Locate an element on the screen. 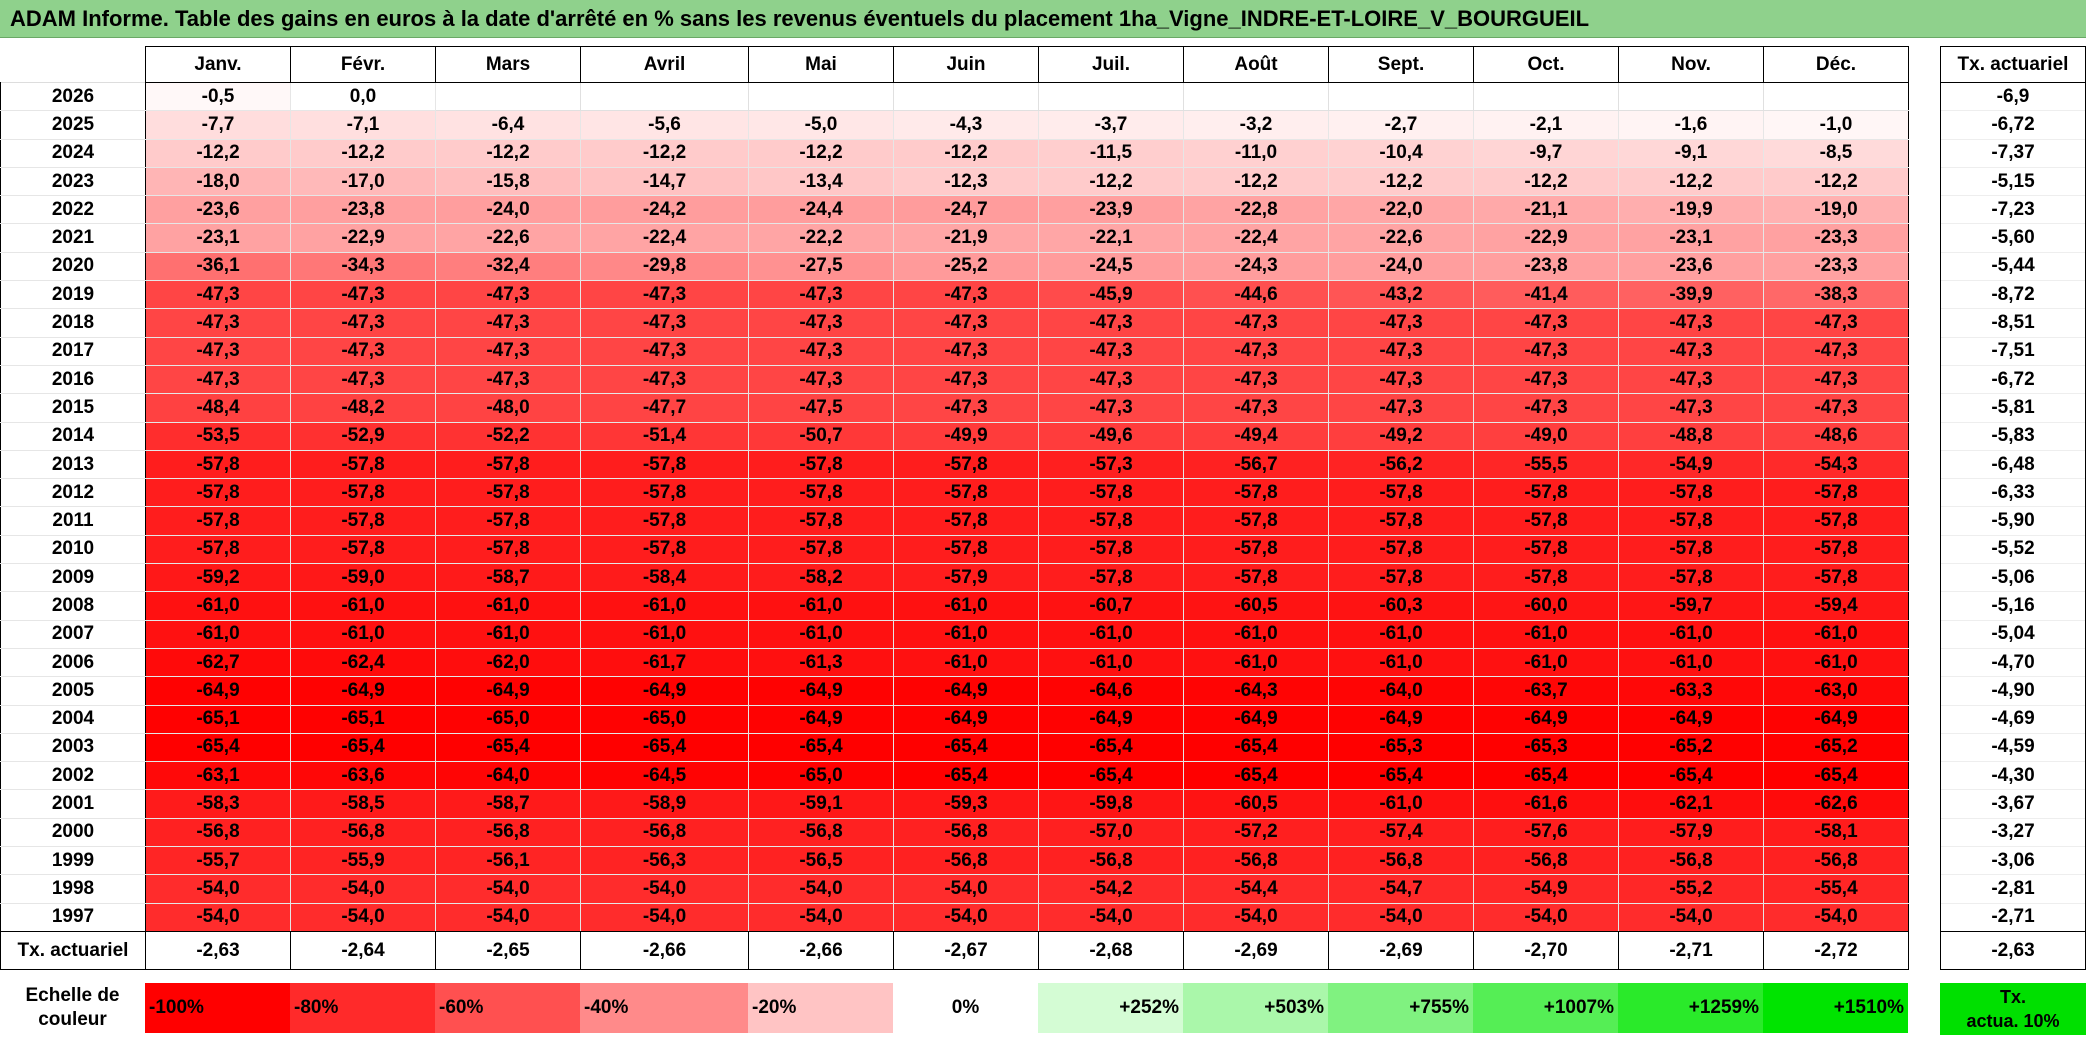  month-header: Juil. is located at coordinates (1111, 64).